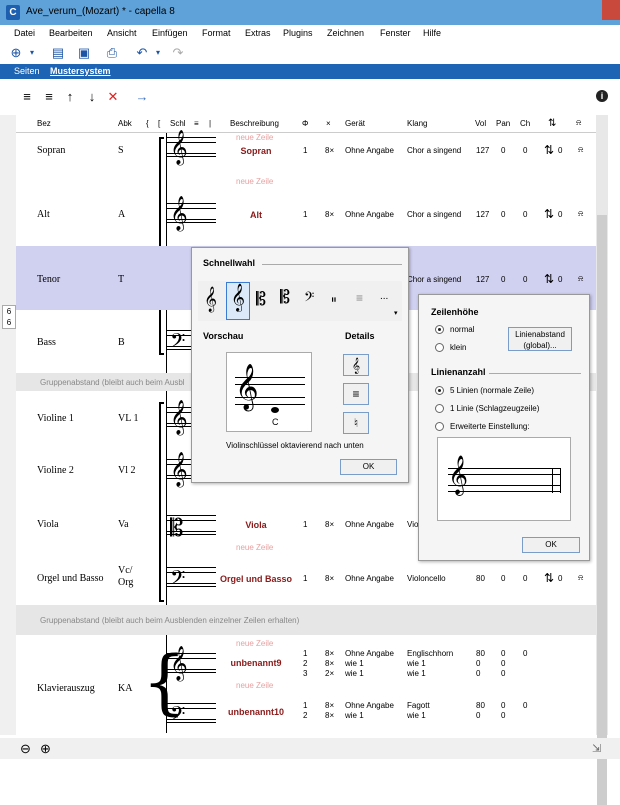 The width and height of the screenshot is (620, 805). I want to click on row-vol: 80, so click(480, 653).